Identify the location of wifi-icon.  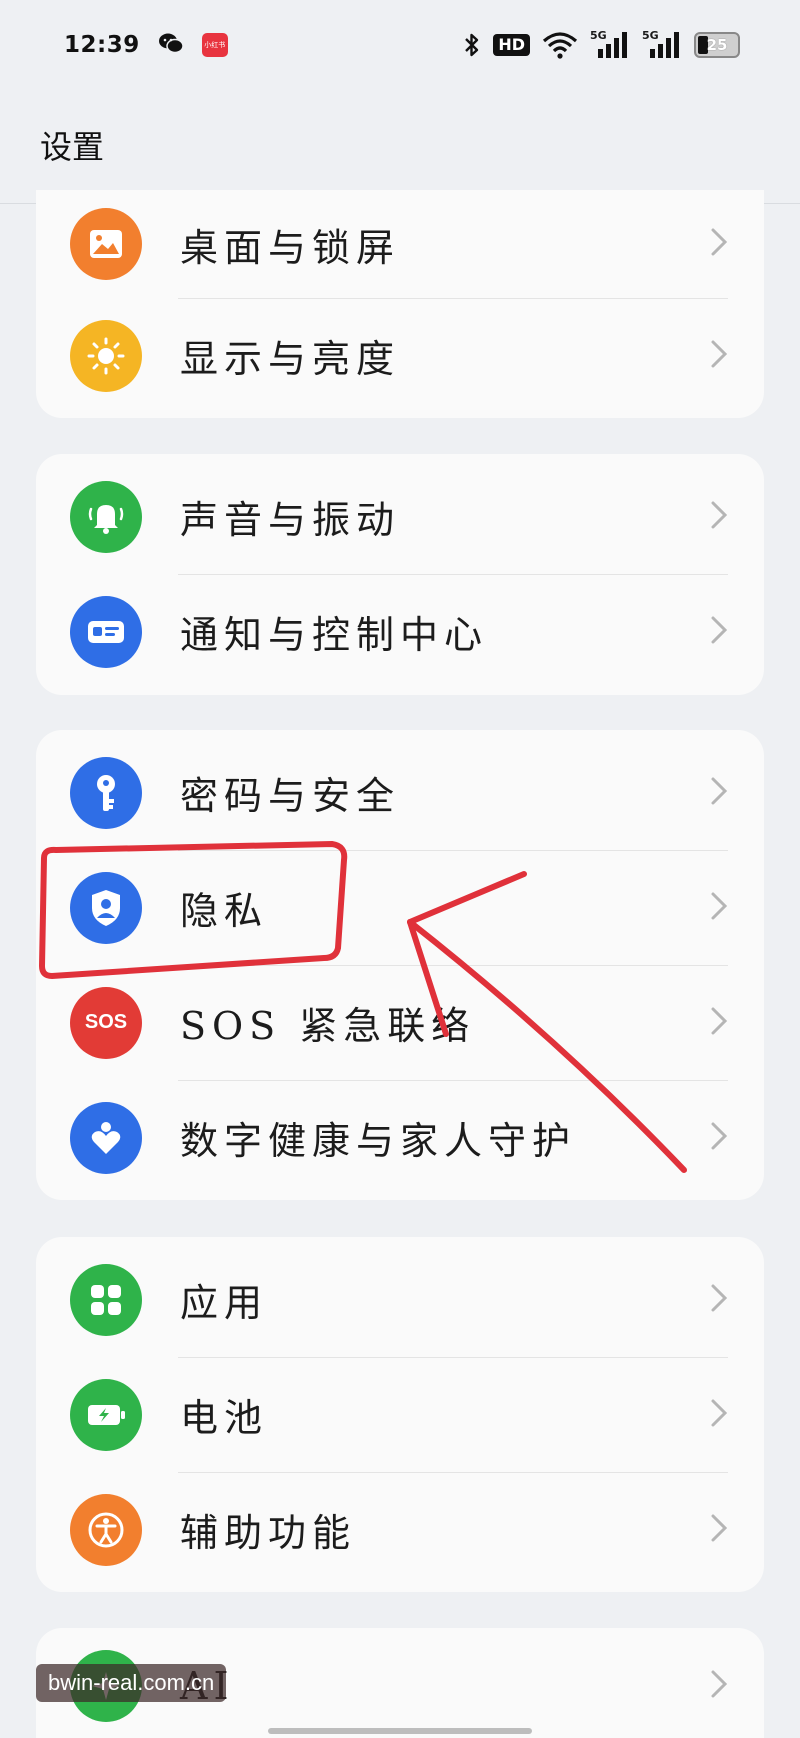
(560, 45).